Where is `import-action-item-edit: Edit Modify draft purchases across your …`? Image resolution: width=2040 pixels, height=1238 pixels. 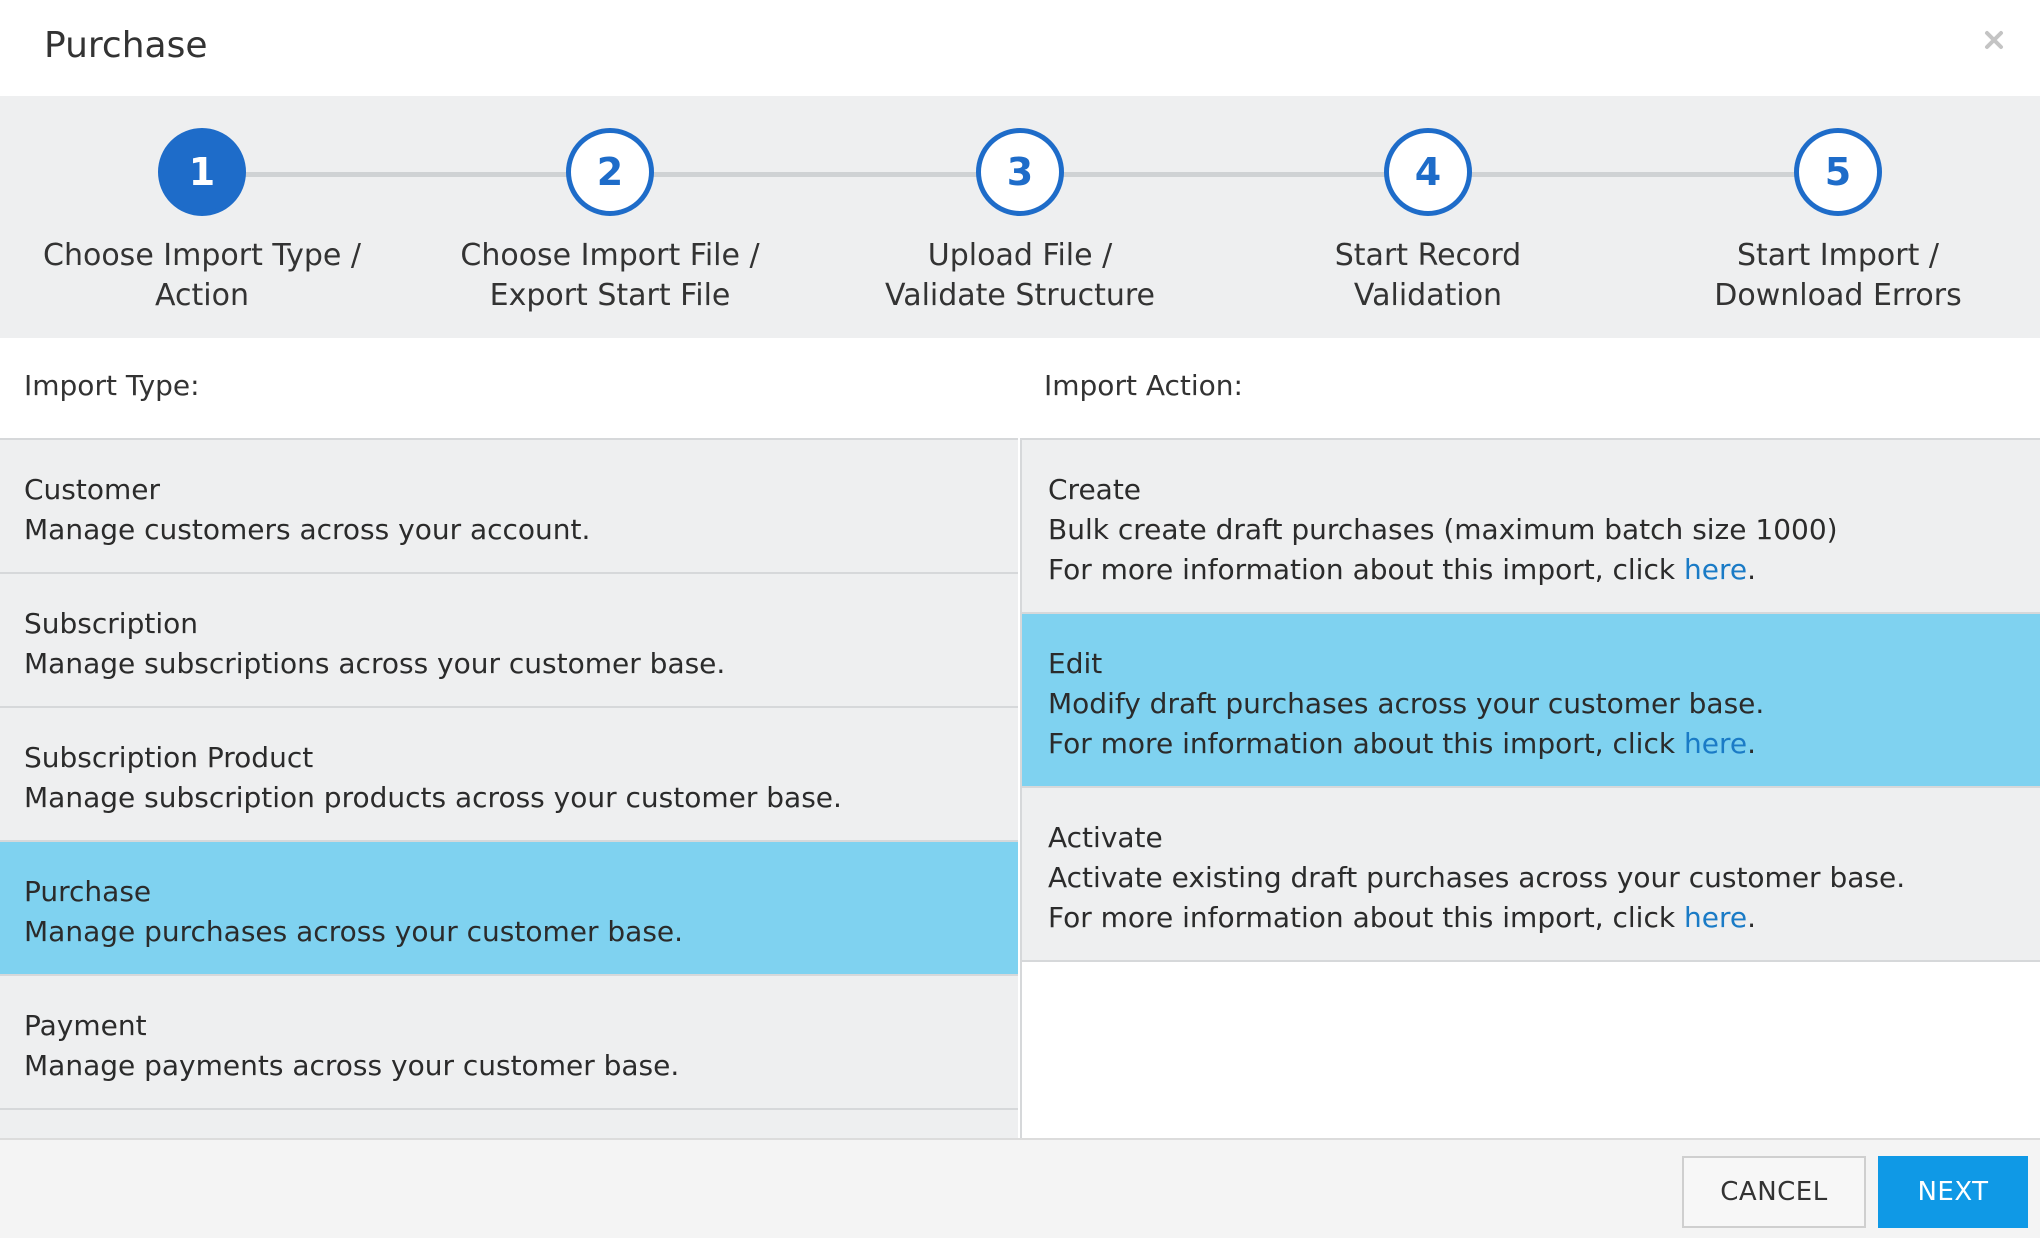
import-action-item-edit: Edit Modify draft purchases across your … is located at coordinates (1531, 701).